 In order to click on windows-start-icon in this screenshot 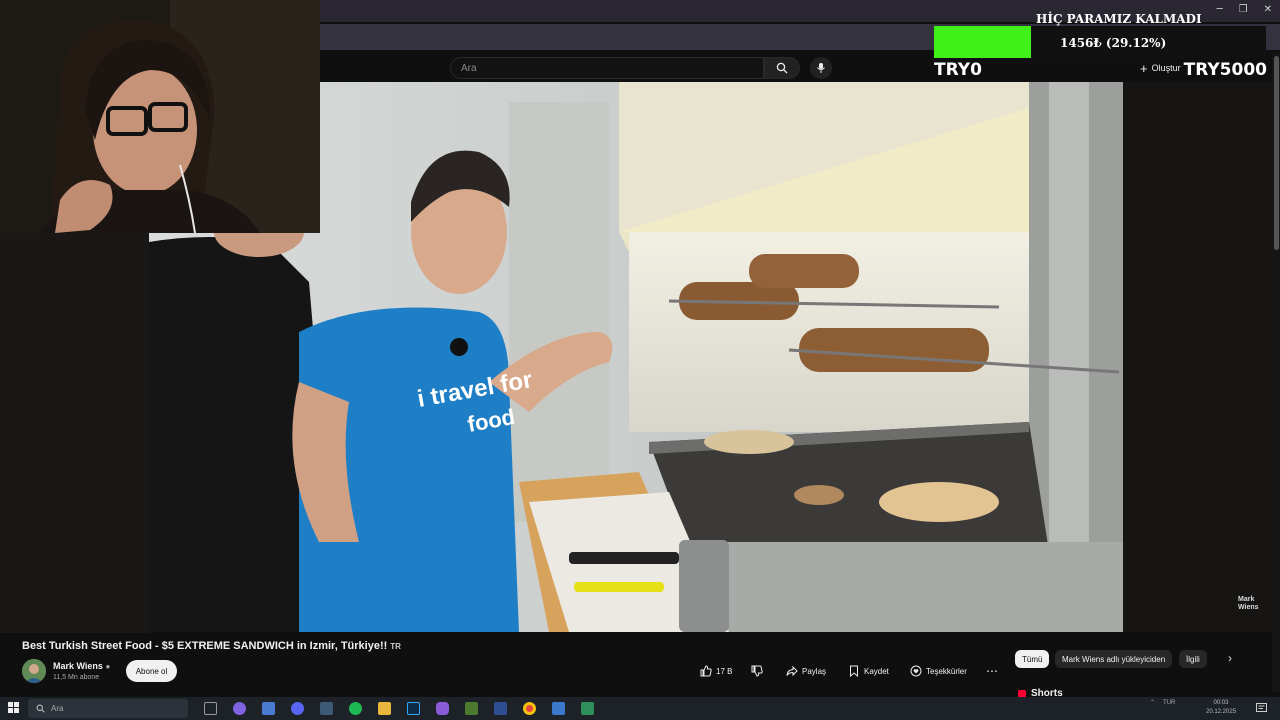, I will do `click(13, 707)`.